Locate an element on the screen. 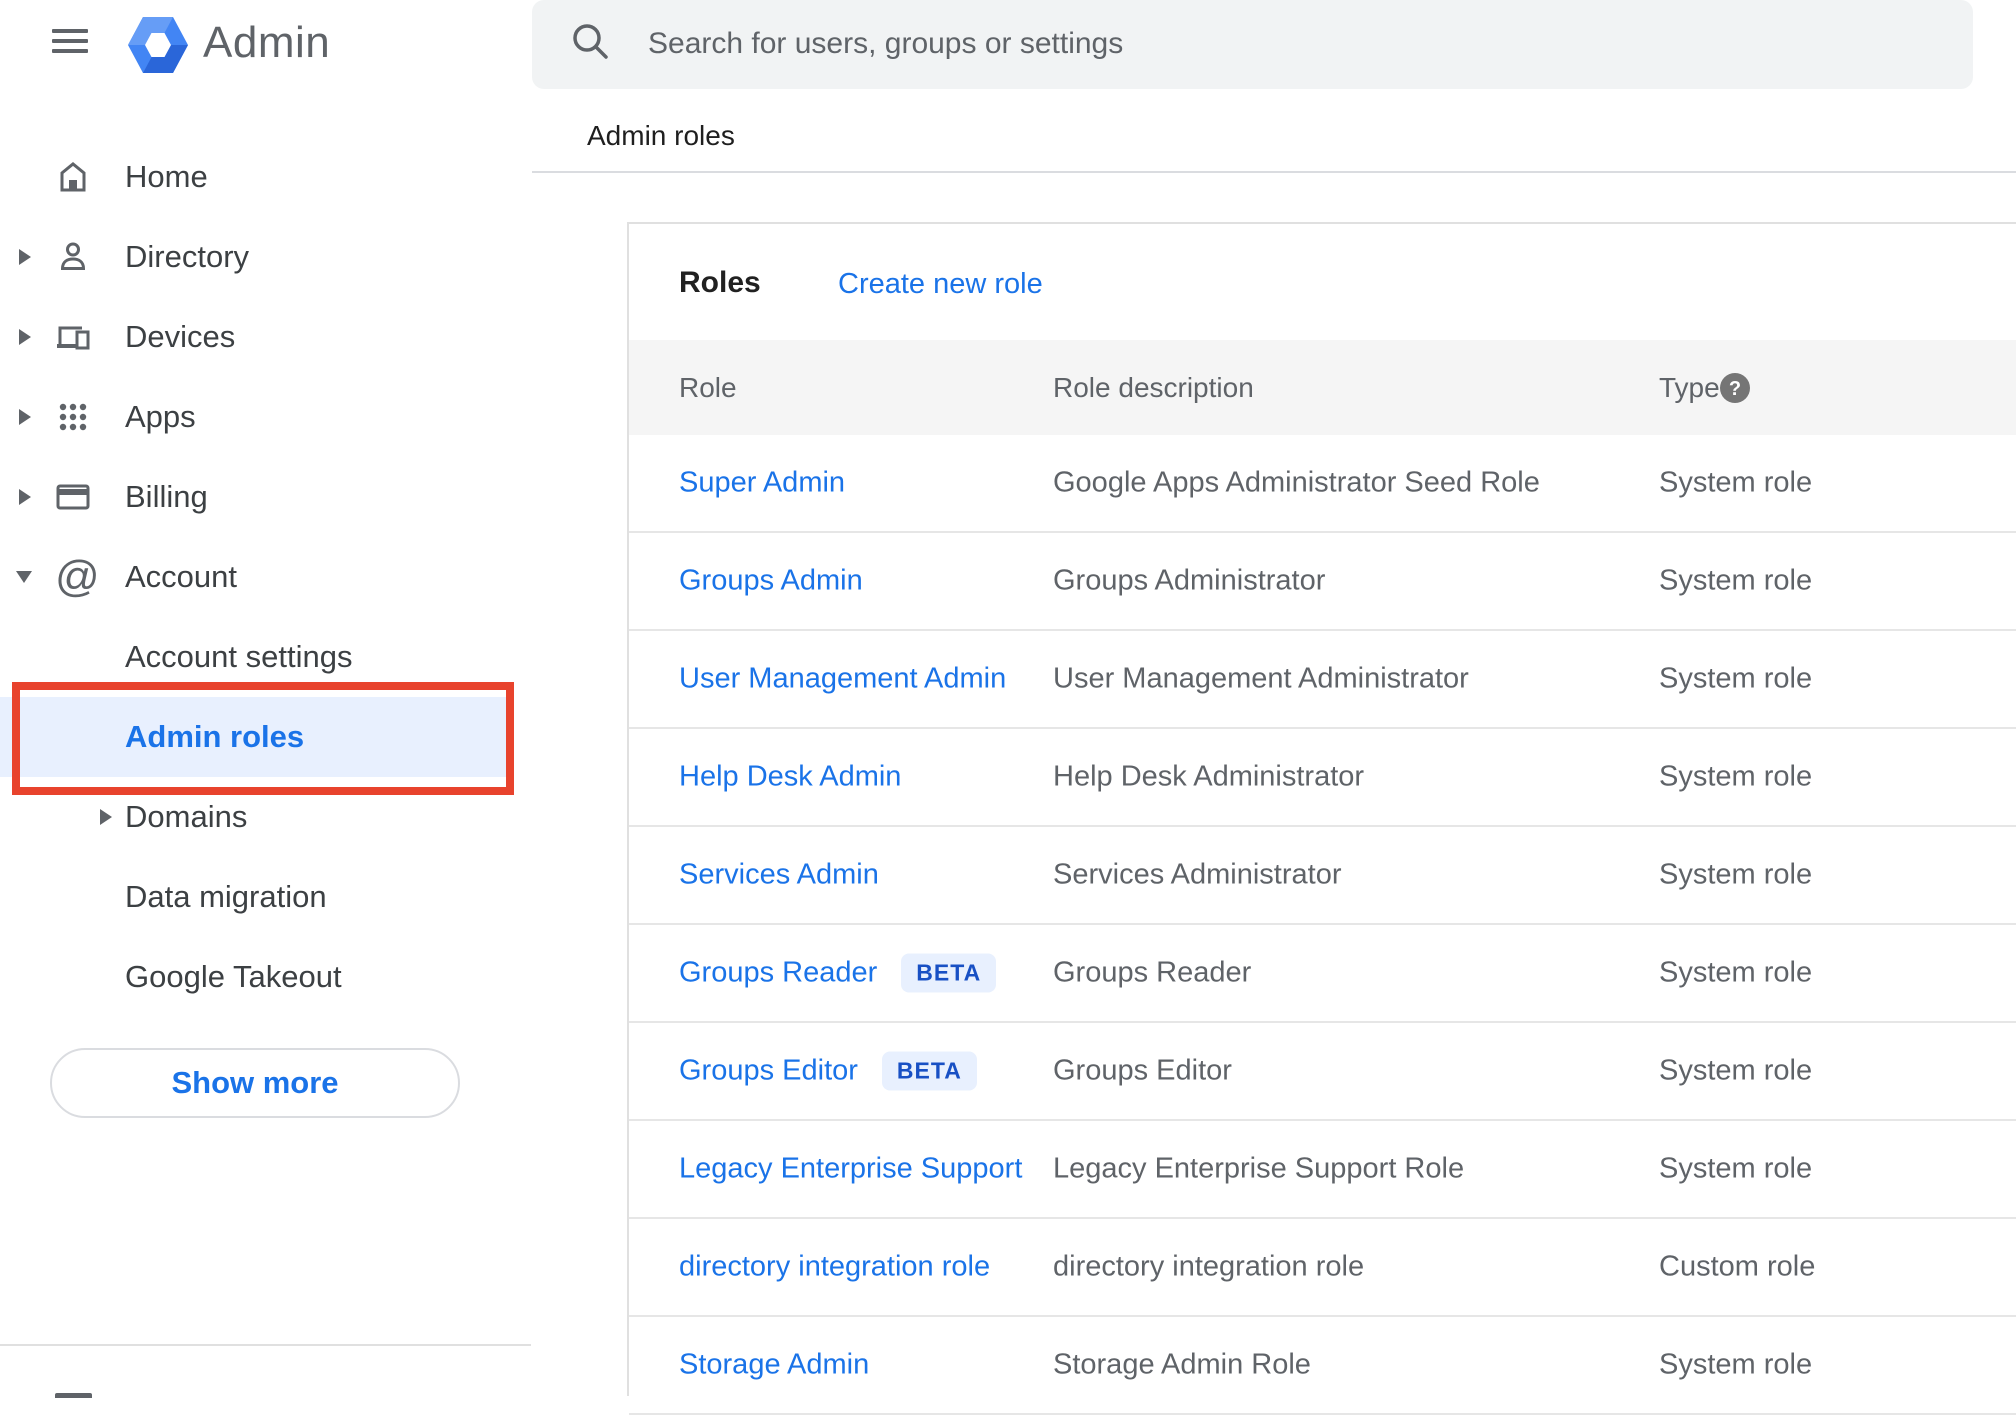 The width and height of the screenshot is (2016, 1415). role-name-link: Groups Editor BETA is located at coordinates (828, 1071).